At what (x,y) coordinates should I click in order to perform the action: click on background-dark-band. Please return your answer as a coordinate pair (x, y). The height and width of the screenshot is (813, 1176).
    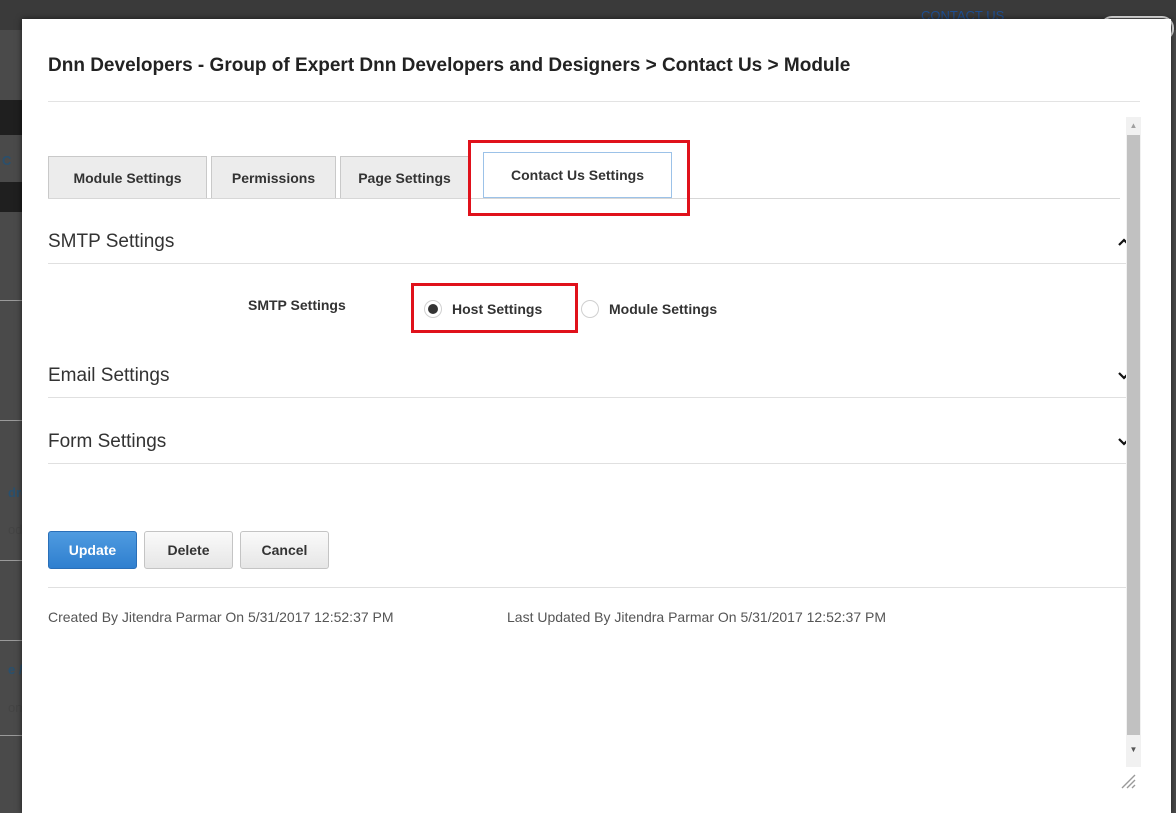
    Looking at the image, I should click on (11, 117).